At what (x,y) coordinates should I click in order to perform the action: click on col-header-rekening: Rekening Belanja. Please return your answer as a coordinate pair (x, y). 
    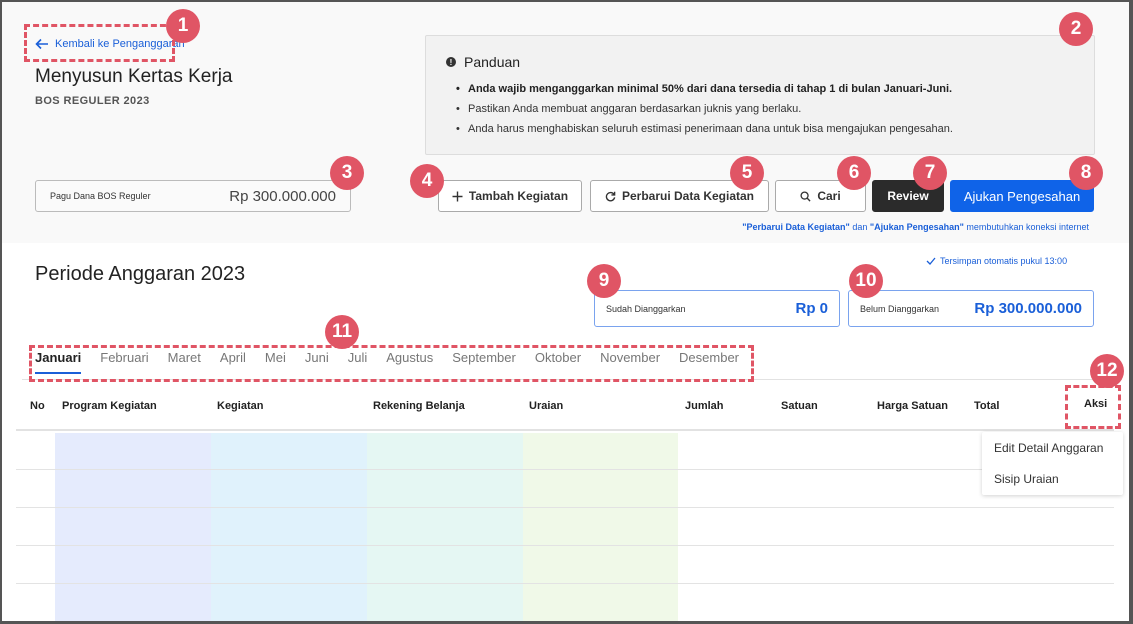
    Looking at the image, I should click on (419, 406).